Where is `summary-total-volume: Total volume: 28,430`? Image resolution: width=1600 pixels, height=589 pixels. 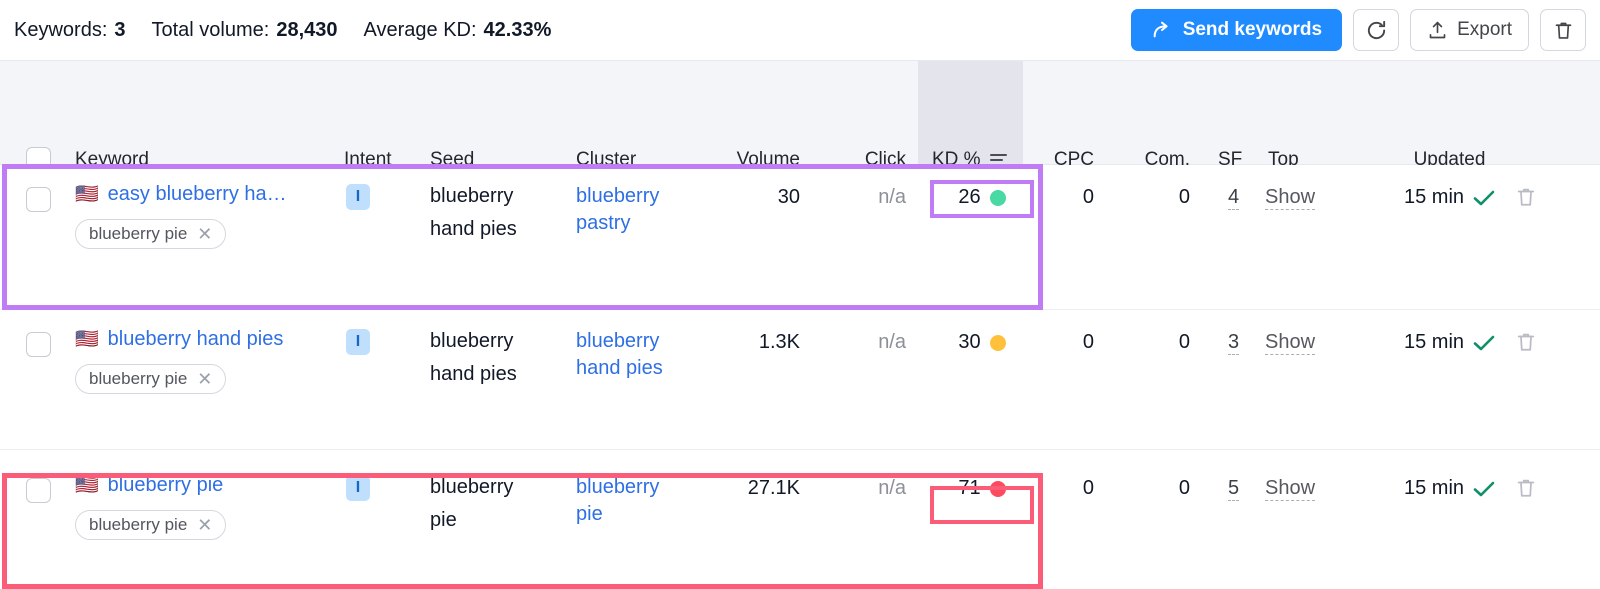 summary-total-volume: Total volume: 28,430 is located at coordinates (245, 30).